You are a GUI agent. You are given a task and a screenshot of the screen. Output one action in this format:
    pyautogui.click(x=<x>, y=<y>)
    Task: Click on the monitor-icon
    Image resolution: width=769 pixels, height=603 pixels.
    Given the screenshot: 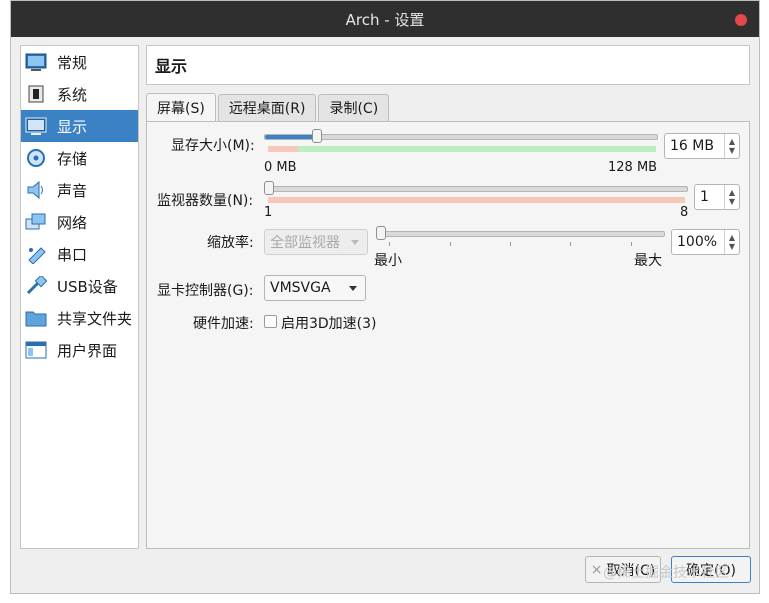 What is the action you would take?
    pyautogui.click(x=36, y=126)
    